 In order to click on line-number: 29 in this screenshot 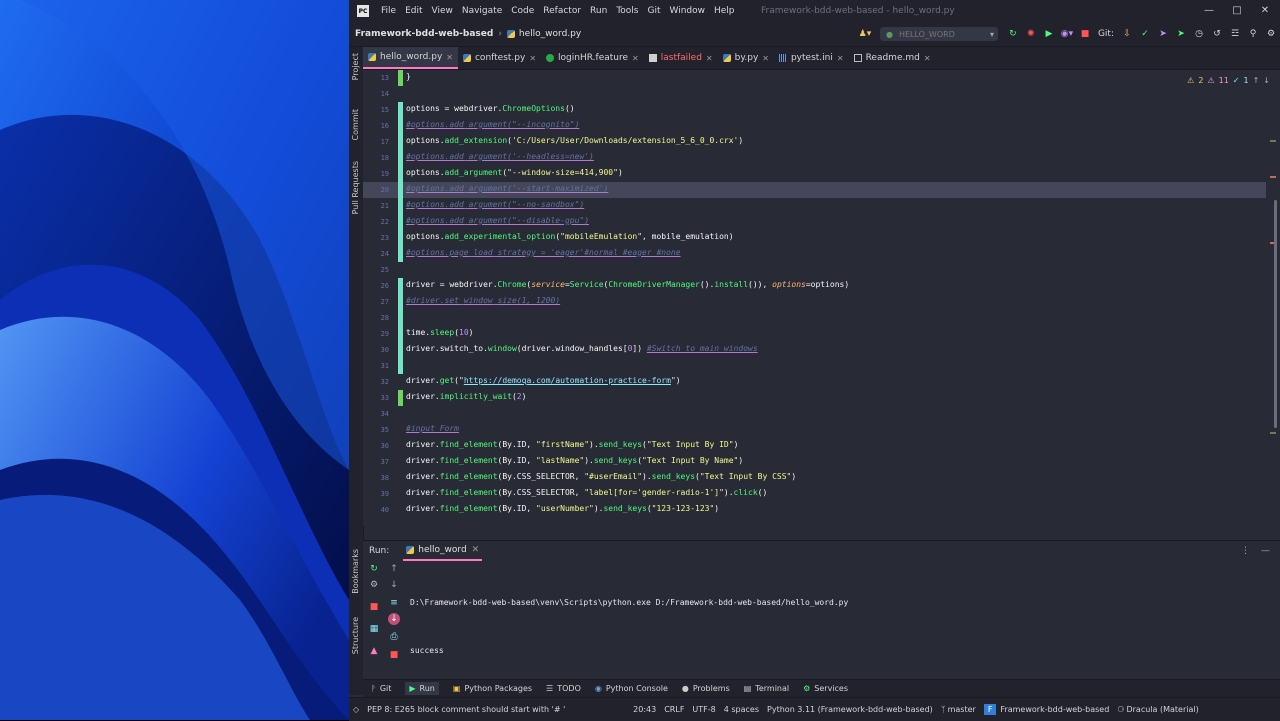, I will do `click(376, 334)`.